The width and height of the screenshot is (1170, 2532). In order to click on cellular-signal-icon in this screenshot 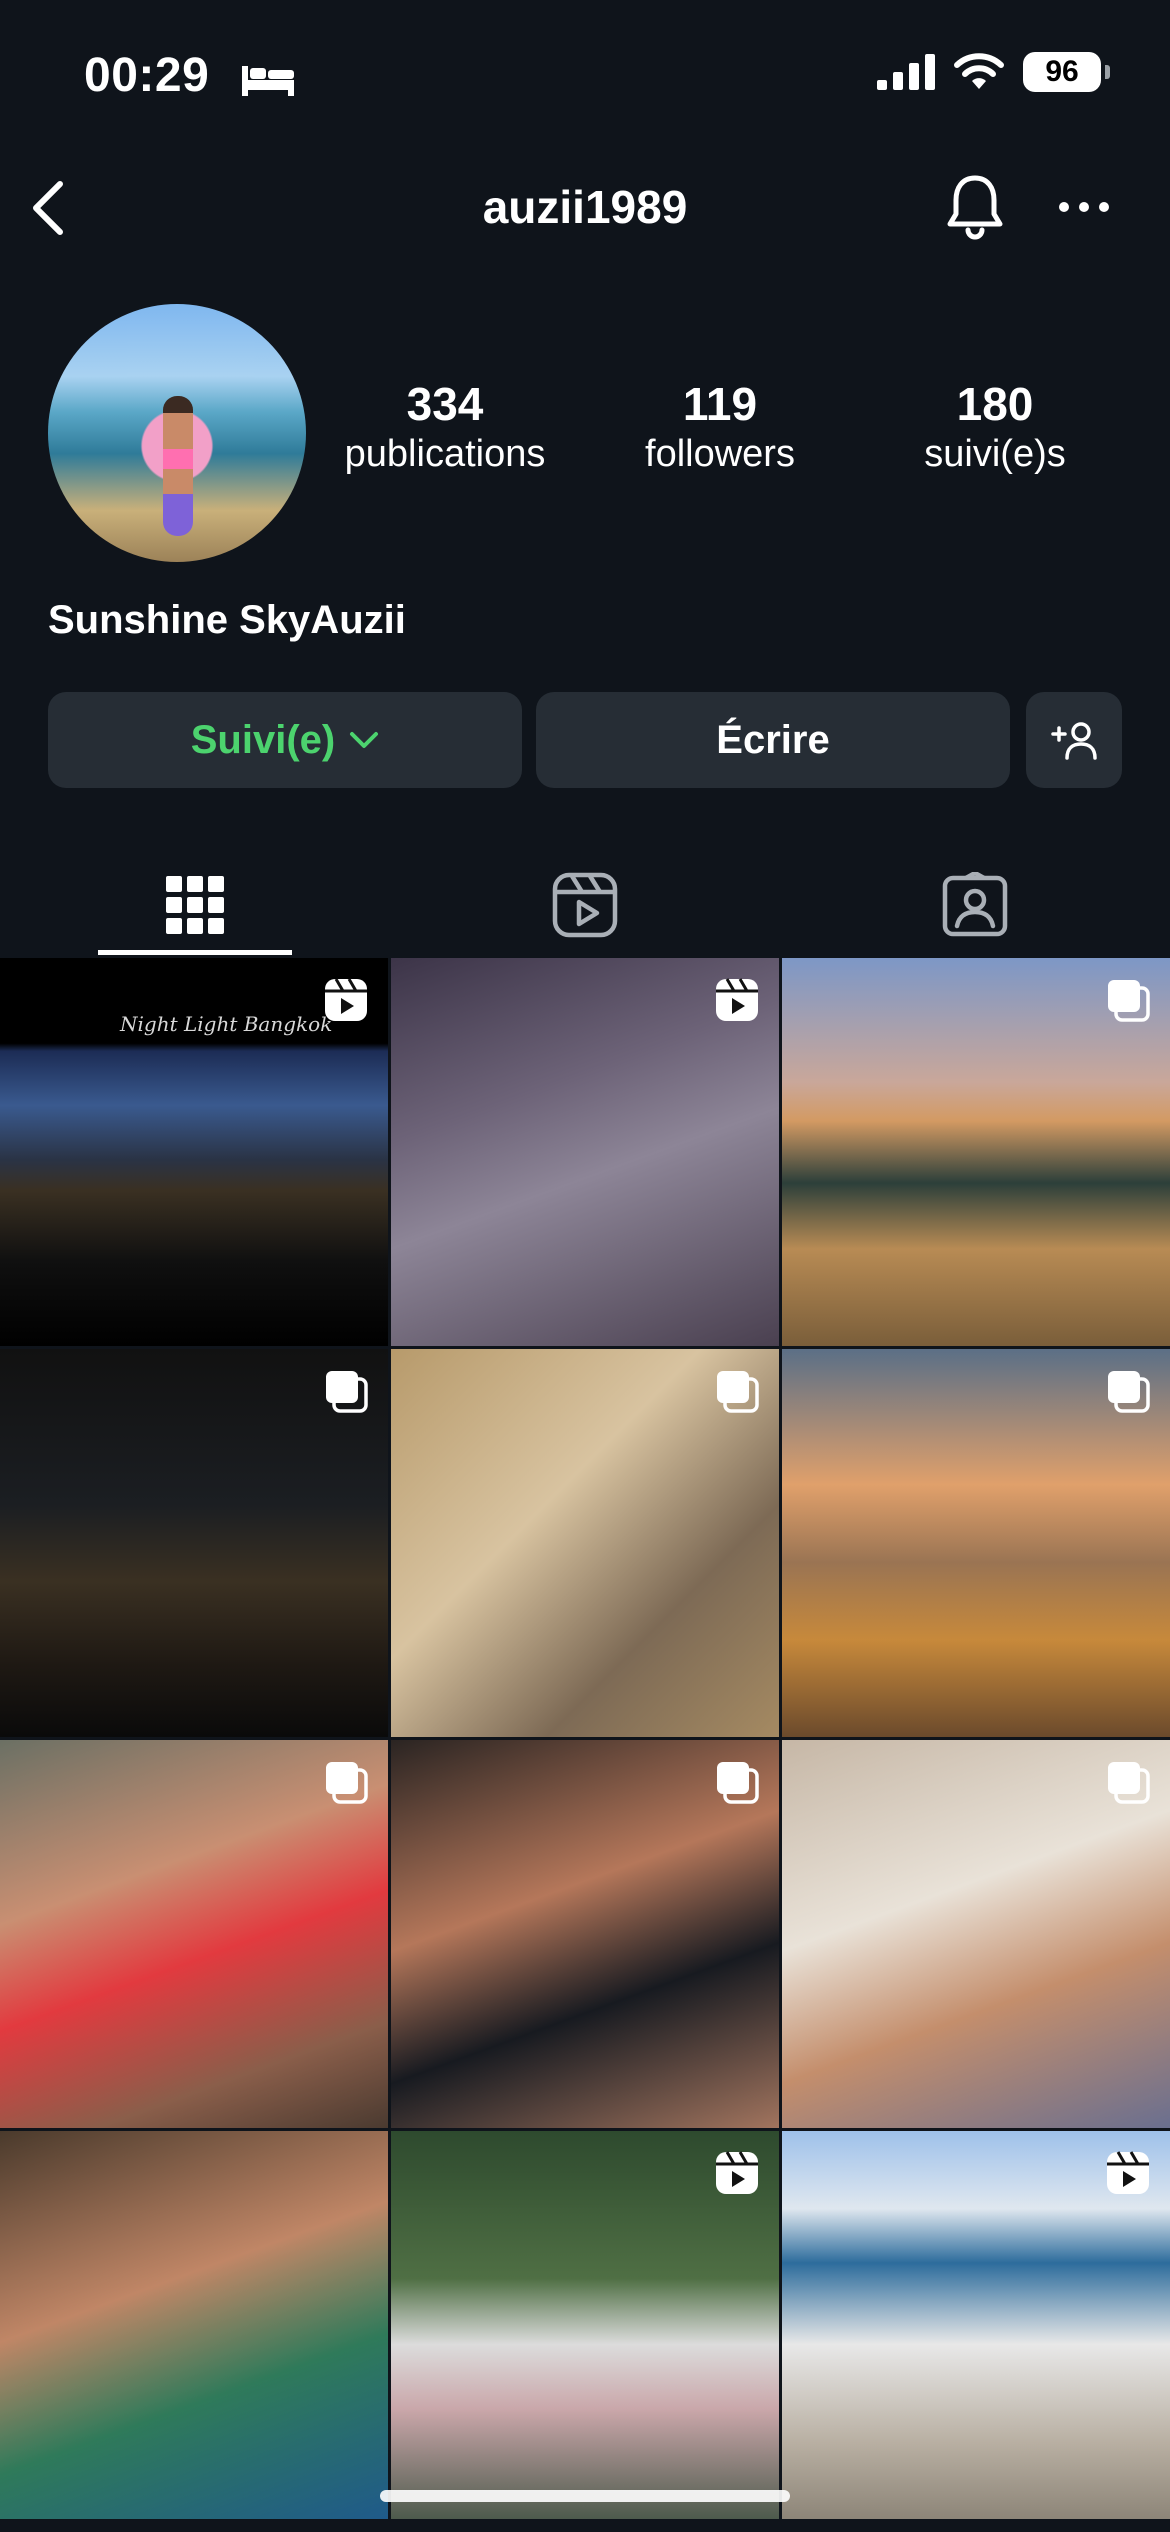, I will do `click(906, 72)`.